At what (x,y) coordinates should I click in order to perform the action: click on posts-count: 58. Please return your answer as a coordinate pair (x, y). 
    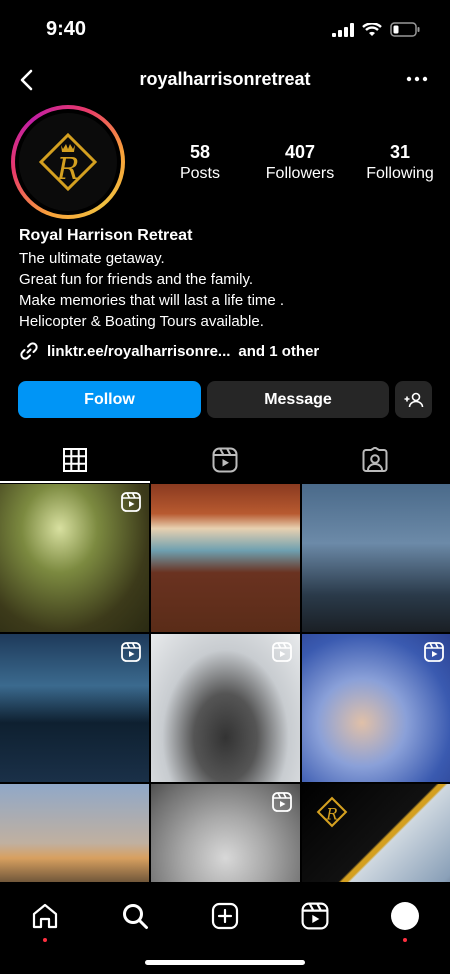
    Looking at the image, I should click on (200, 152).